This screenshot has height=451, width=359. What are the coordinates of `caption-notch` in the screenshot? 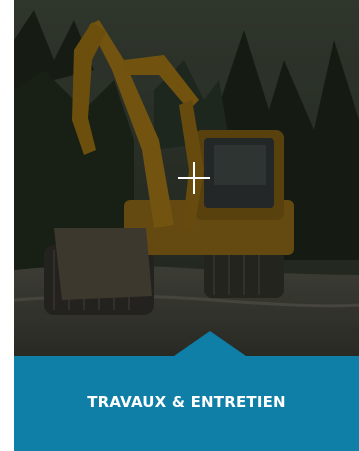 It's located at (210, 343).